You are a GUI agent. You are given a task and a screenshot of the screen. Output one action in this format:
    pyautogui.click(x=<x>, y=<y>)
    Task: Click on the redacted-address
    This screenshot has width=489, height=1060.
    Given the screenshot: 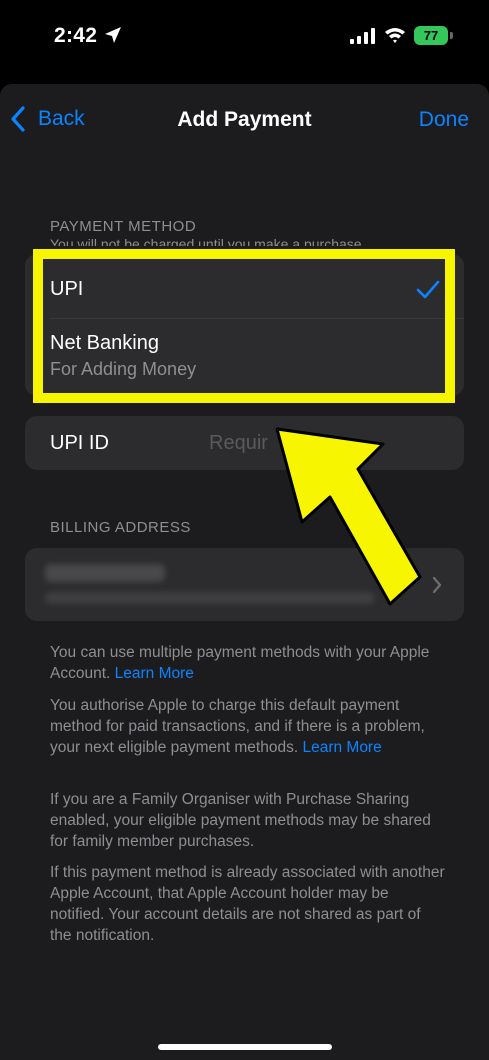 What is the action you would take?
    pyautogui.click(x=210, y=598)
    